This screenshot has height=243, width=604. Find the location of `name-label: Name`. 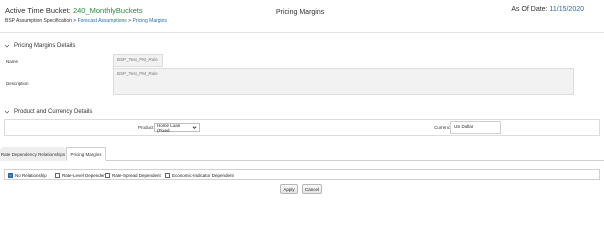

name-label: Name is located at coordinates (12, 61).